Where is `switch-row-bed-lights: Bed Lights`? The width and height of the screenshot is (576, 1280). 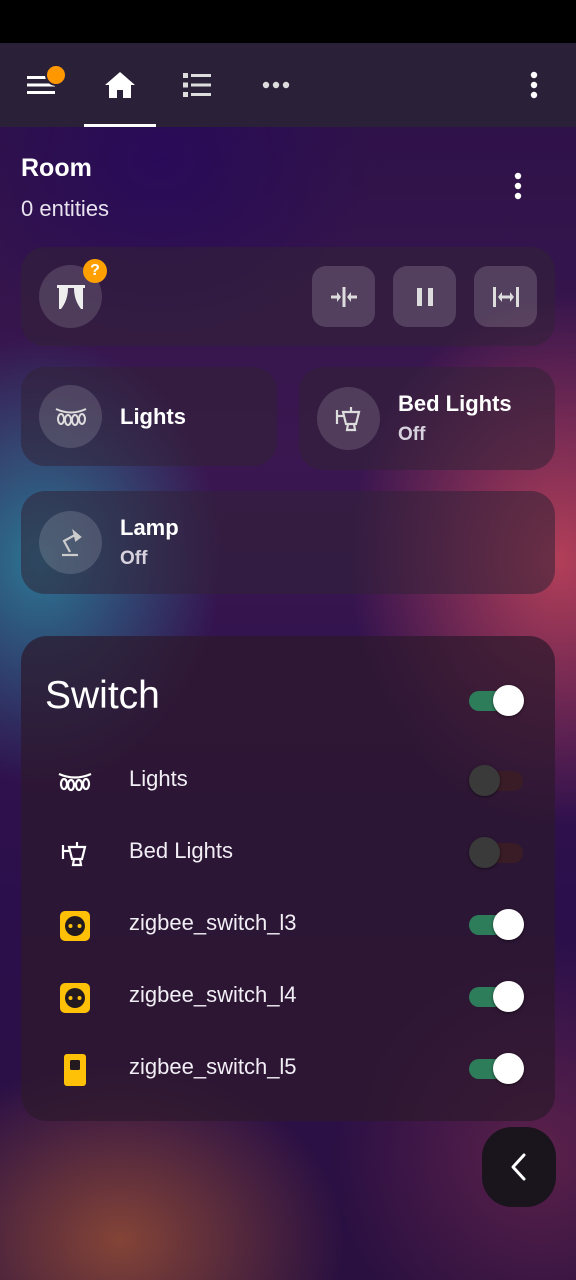 switch-row-bed-lights: Bed Lights is located at coordinates (288, 850).